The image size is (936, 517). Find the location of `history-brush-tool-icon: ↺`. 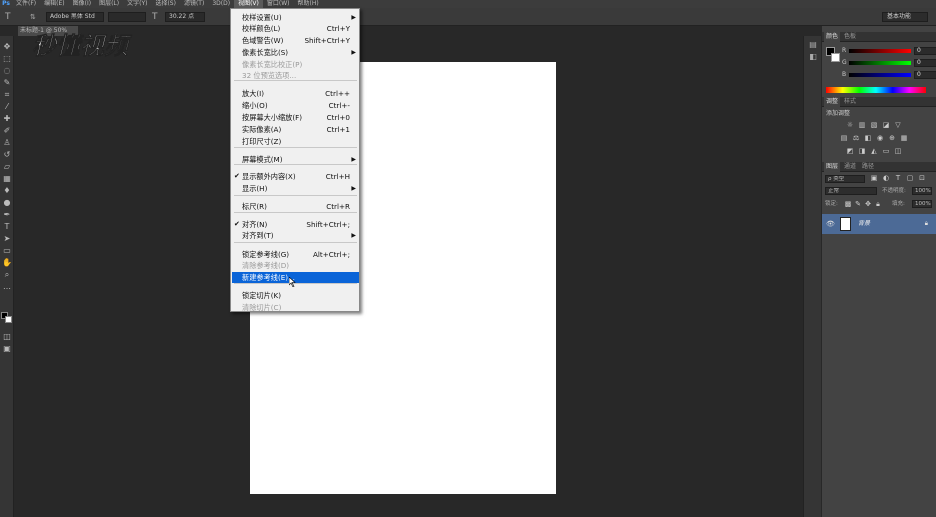

history-brush-tool-icon: ↺ is located at coordinates (7, 155).